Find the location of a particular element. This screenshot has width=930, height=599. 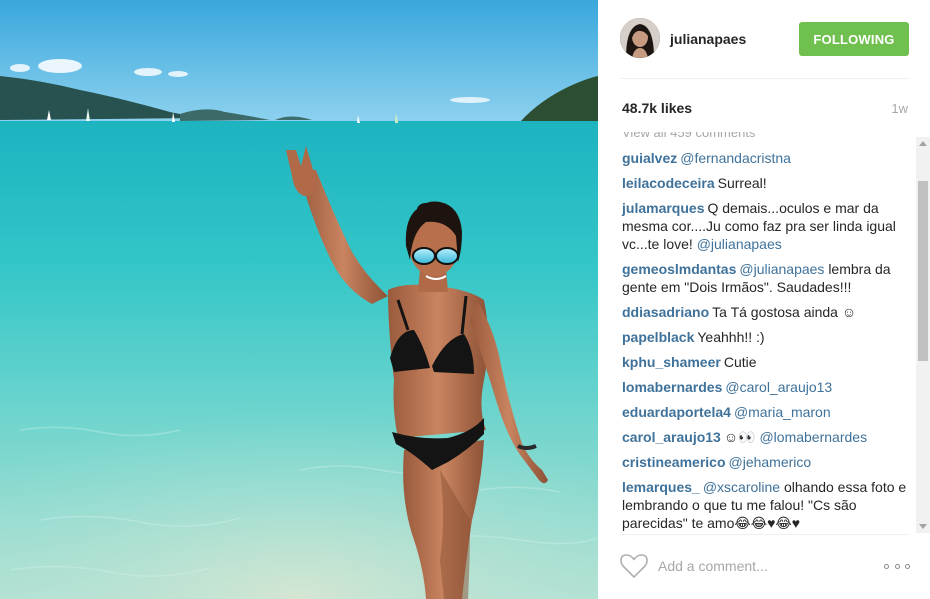

more-options-icon is located at coordinates (897, 566).